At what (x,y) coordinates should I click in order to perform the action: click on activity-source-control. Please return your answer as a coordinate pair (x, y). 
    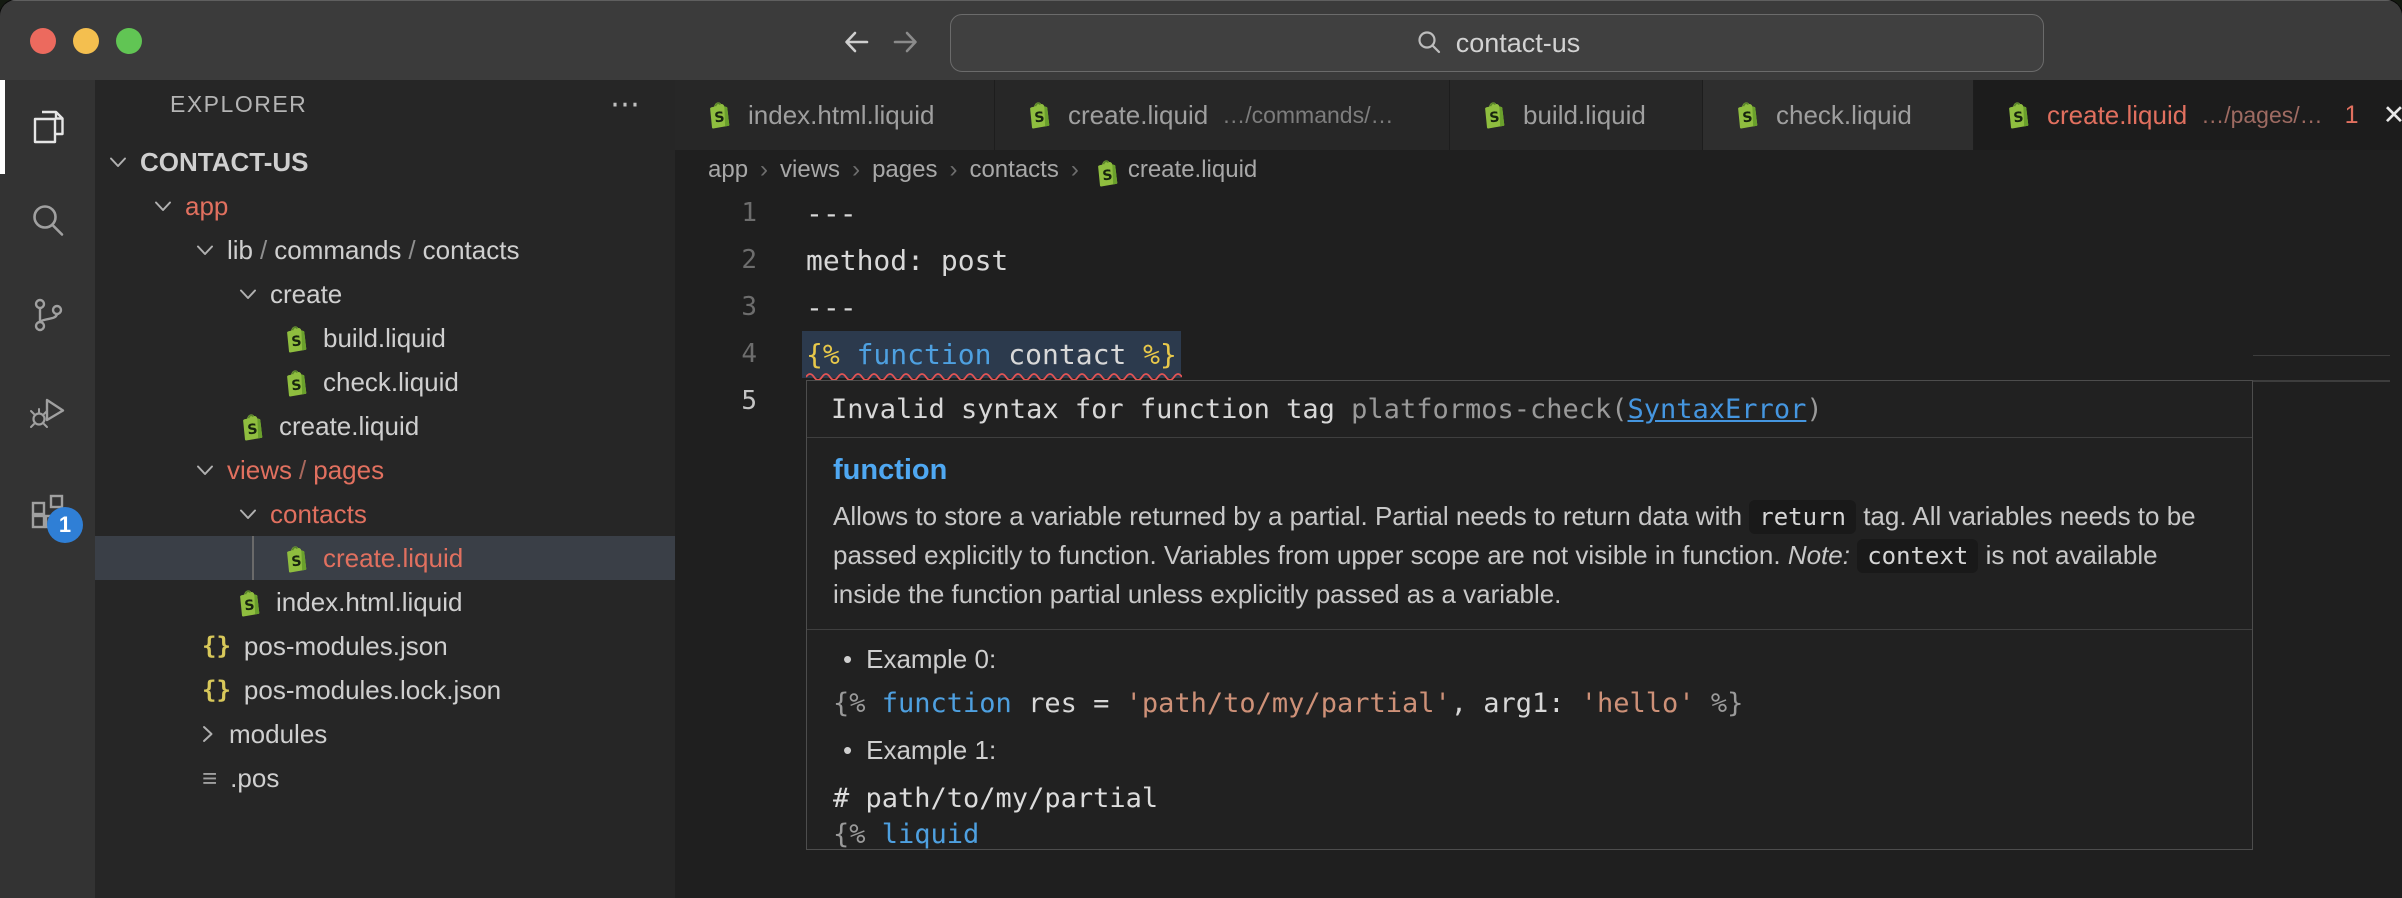
    Looking at the image, I should click on (47, 315).